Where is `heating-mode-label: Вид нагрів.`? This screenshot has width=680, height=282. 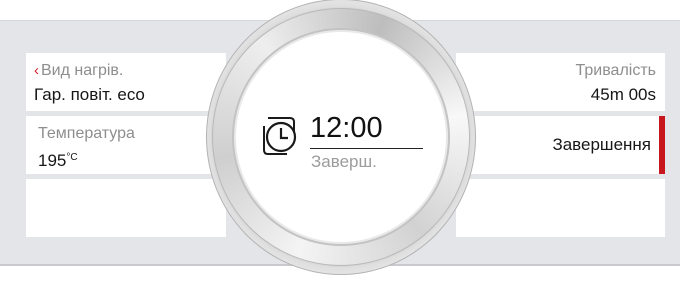
heating-mode-label: Вид нагрів. is located at coordinates (82, 70).